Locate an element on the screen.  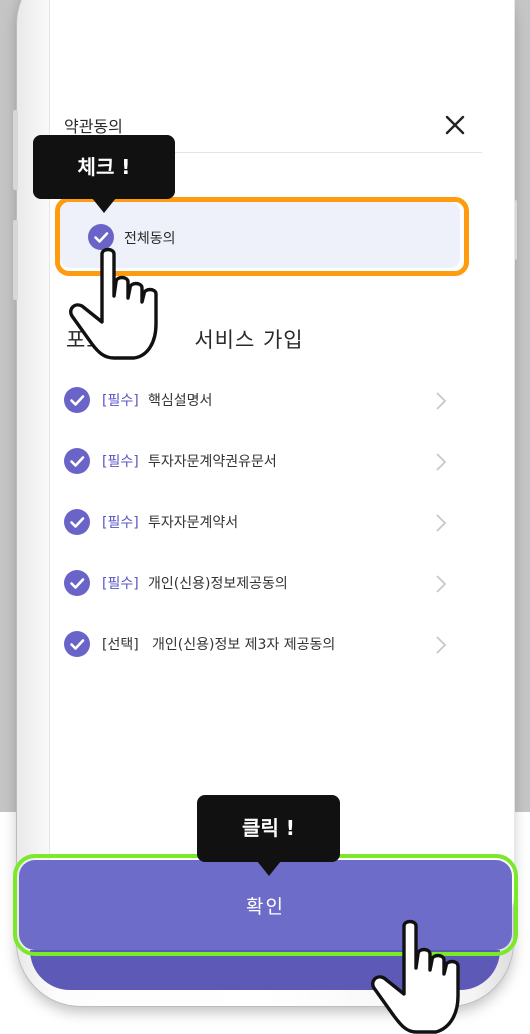
term-label: 개인(신용)정보 제3자 제공동의 is located at coordinates (244, 645).